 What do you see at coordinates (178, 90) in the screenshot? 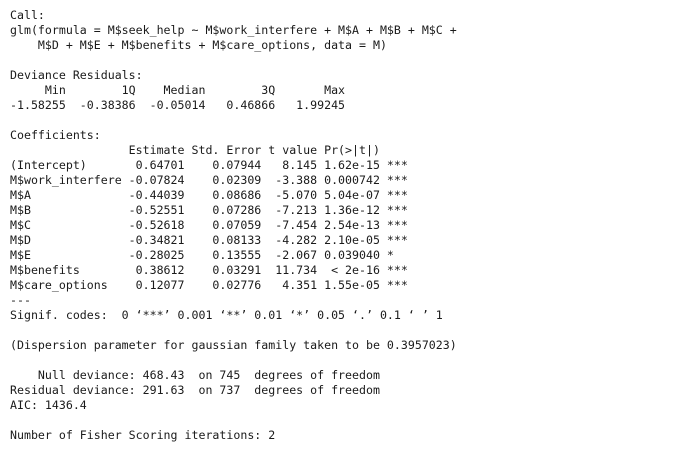
I see `deviance-residuals-labels: Min 1Q Median 3Q Max` at bounding box center [178, 90].